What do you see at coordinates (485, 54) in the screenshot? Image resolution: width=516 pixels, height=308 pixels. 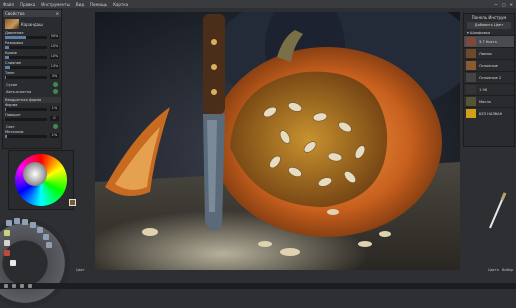 I see `layer-name: Лампы` at bounding box center [485, 54].